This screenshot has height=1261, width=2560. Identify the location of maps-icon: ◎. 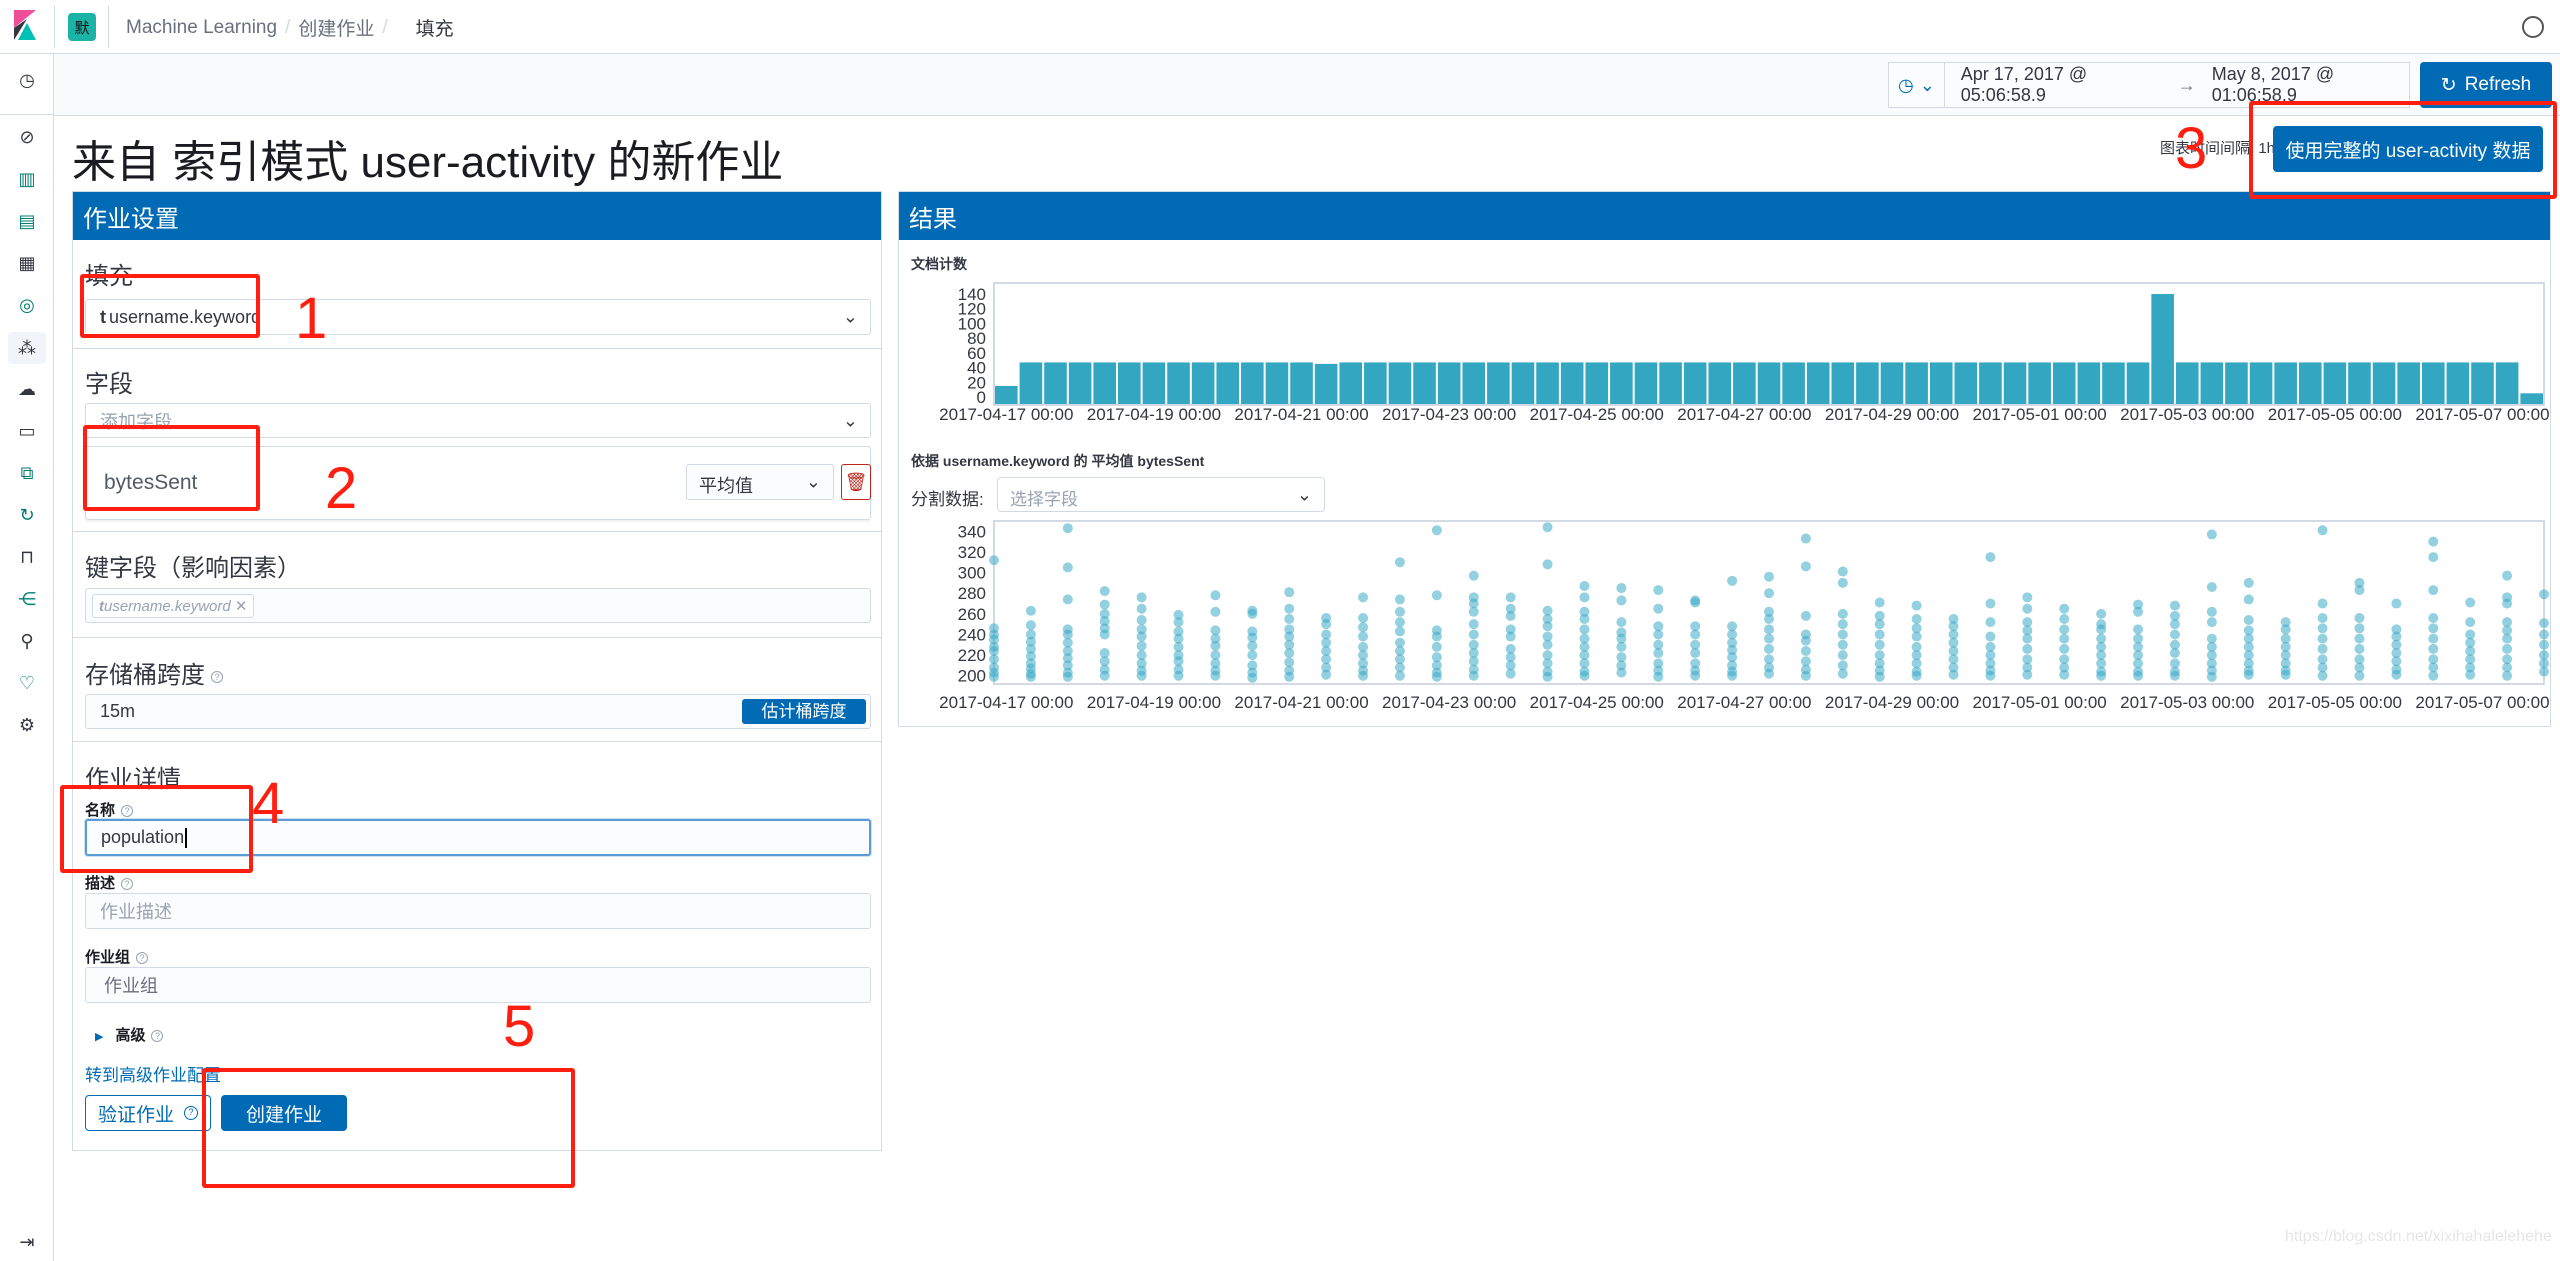
(27, 305).